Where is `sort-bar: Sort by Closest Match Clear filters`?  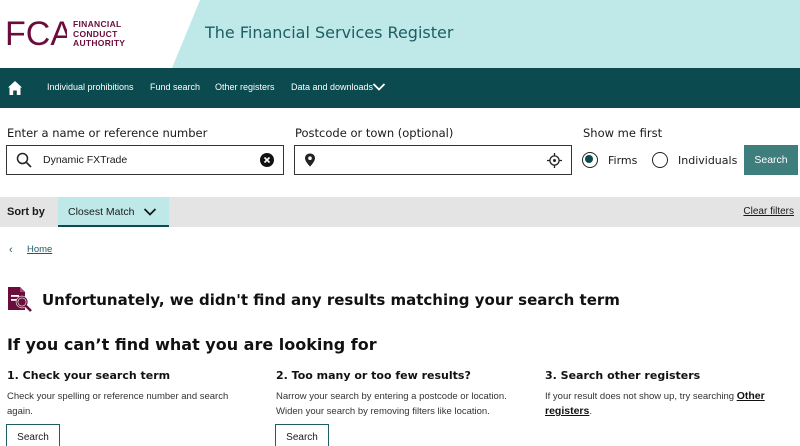 sort-bar: Sort by Closest Match Clear filters is located at coordinates (400, 212).